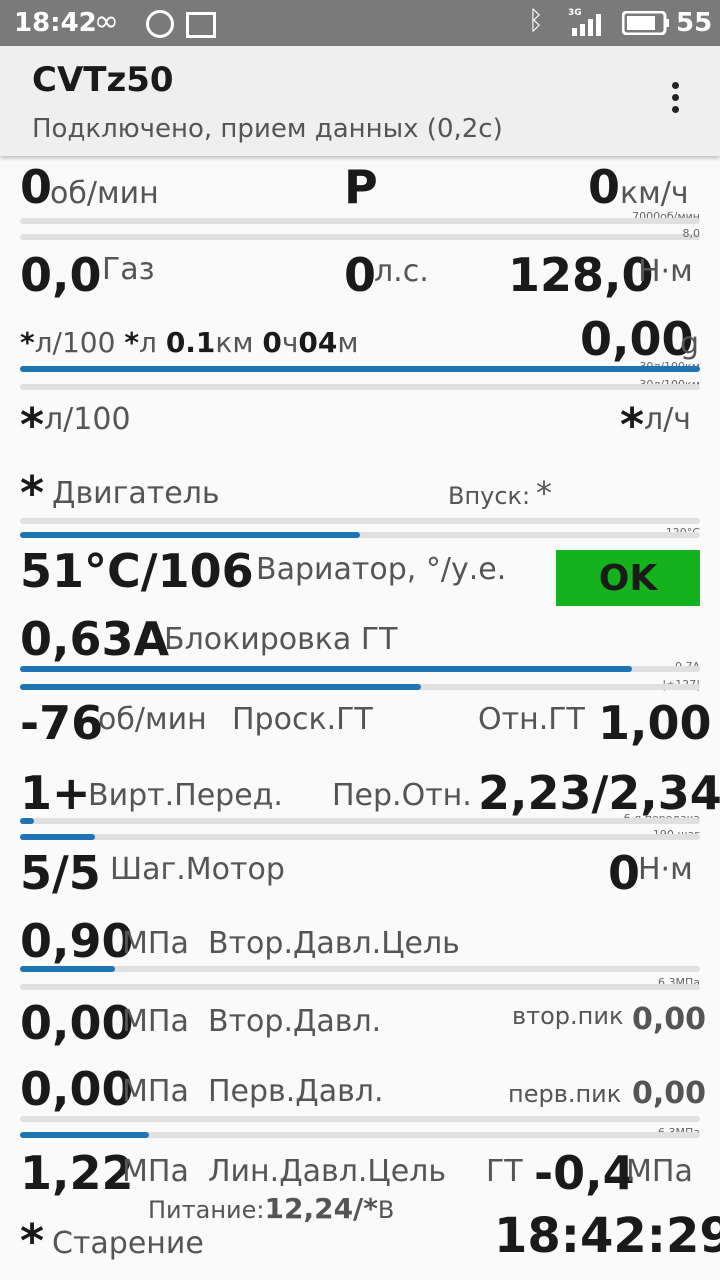  I want to click on sec-pressure-bar, so click(360, 987).